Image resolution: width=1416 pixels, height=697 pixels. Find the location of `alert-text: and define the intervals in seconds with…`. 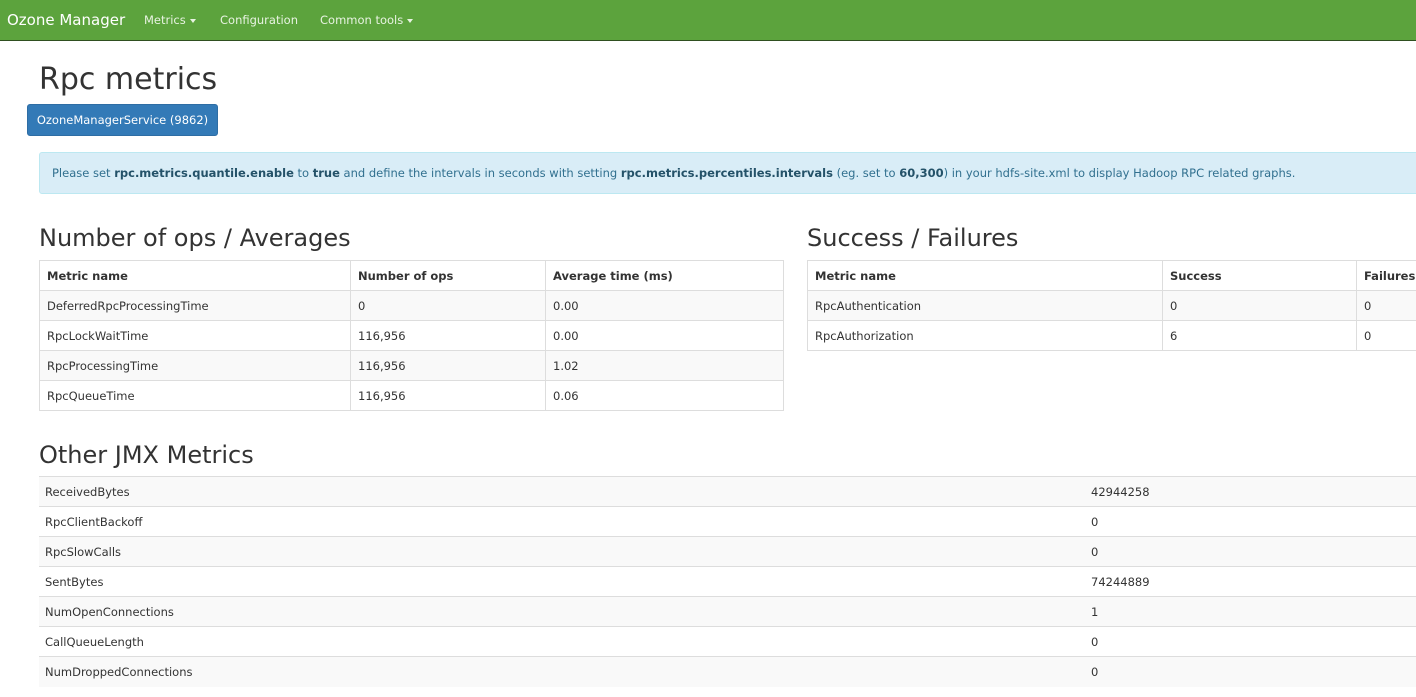

alert-text: and define the intervals in seconds with… is located at coordinates (480, 173).